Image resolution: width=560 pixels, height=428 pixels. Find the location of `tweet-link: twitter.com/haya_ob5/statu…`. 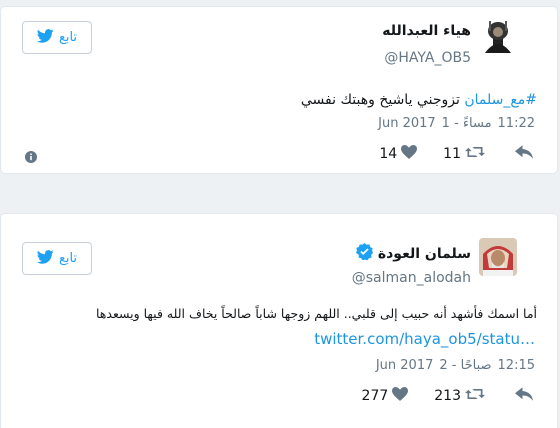

tweet-link: twitter.com/haya_ob5/statu… is located at coordinates (424, 339).